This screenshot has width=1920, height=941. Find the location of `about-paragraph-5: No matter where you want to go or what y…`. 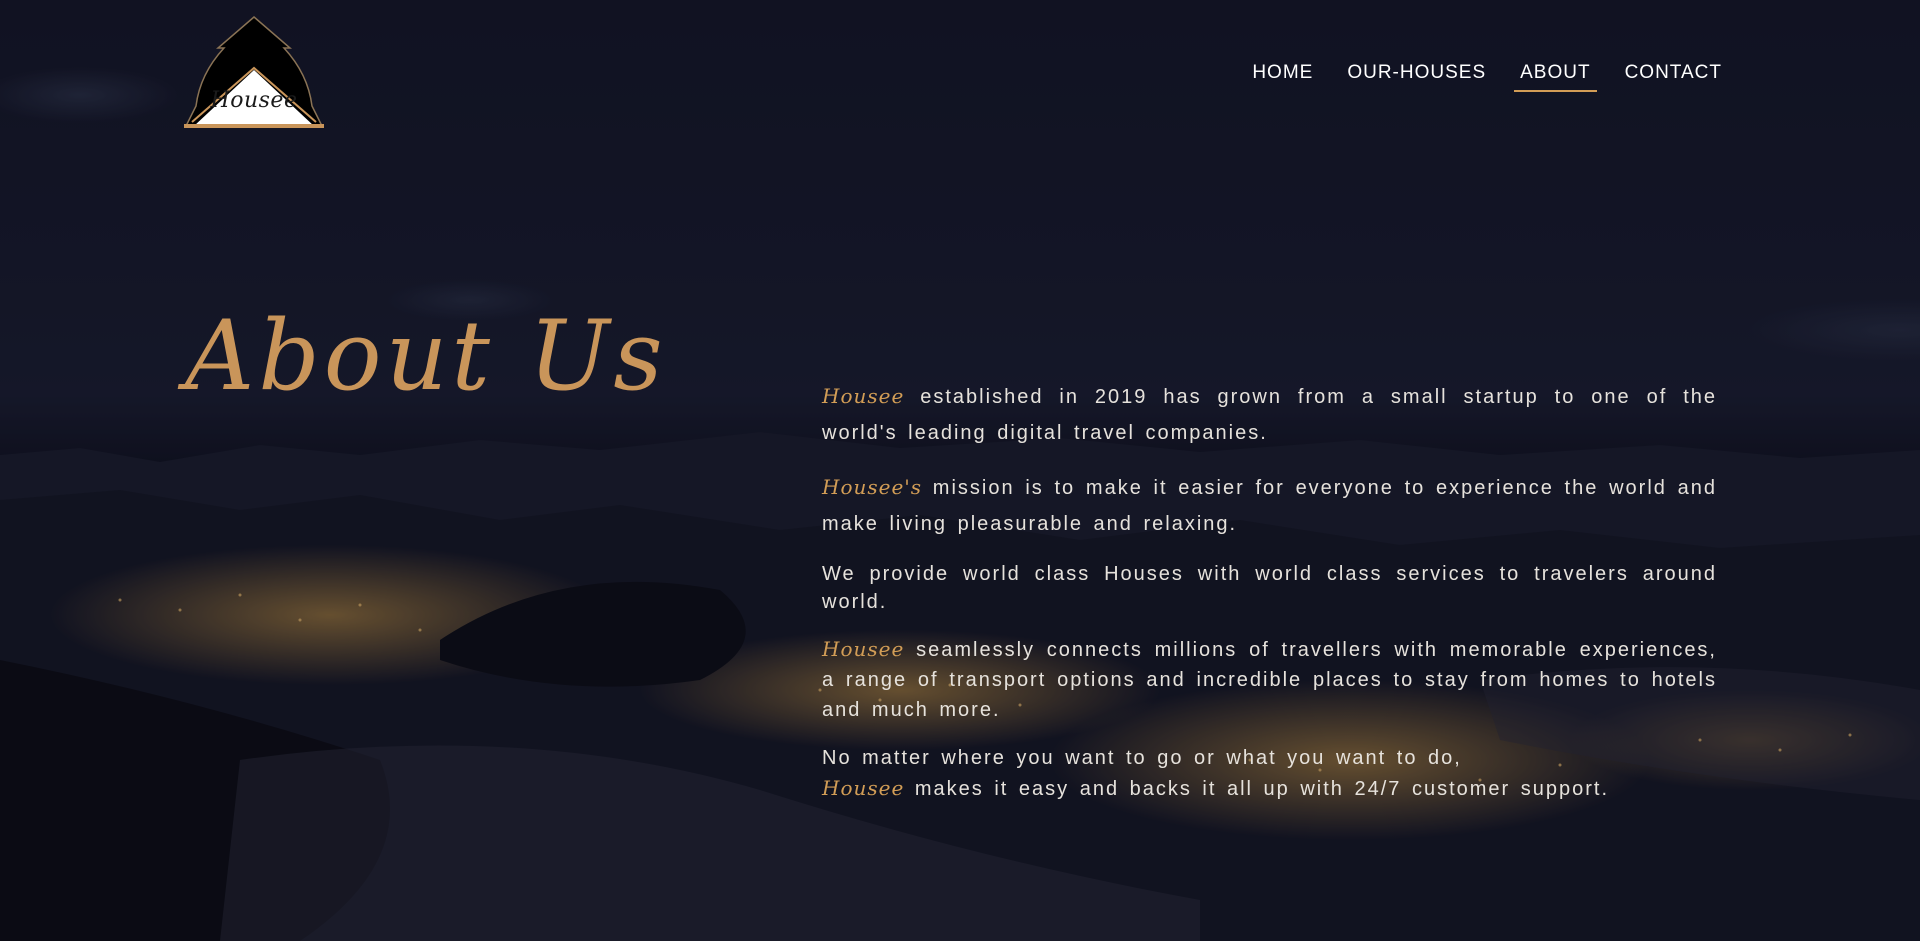

about-paragraph-5: No matter where you want to go or what y… is located at coordinates (1269, 773).